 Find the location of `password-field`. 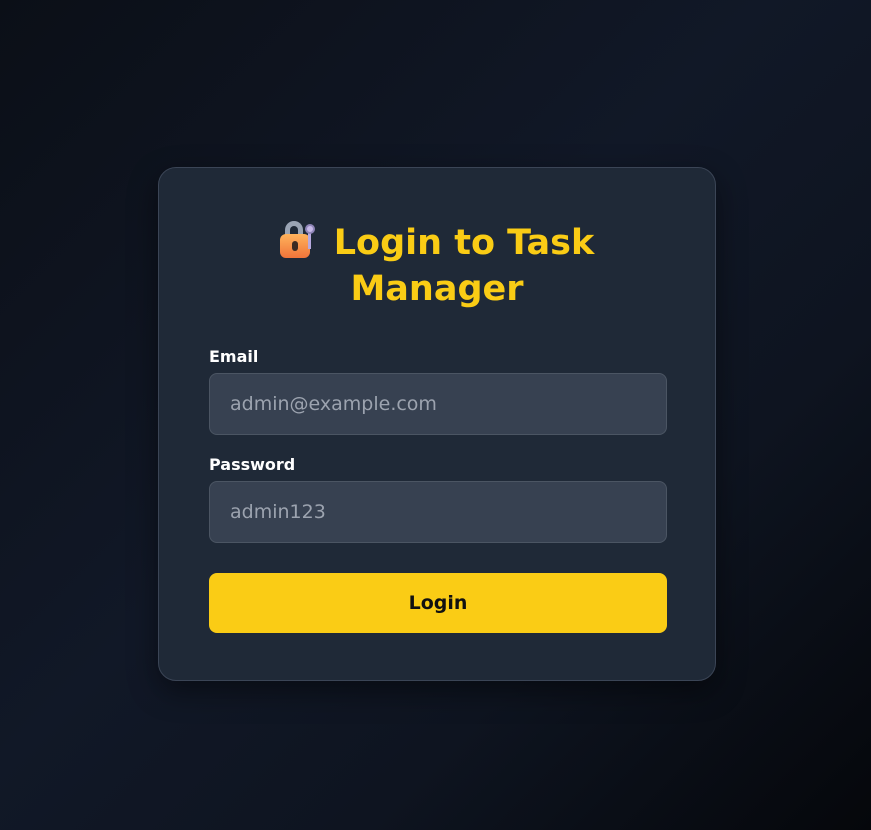

password-field is located at coordinates (438, 512).